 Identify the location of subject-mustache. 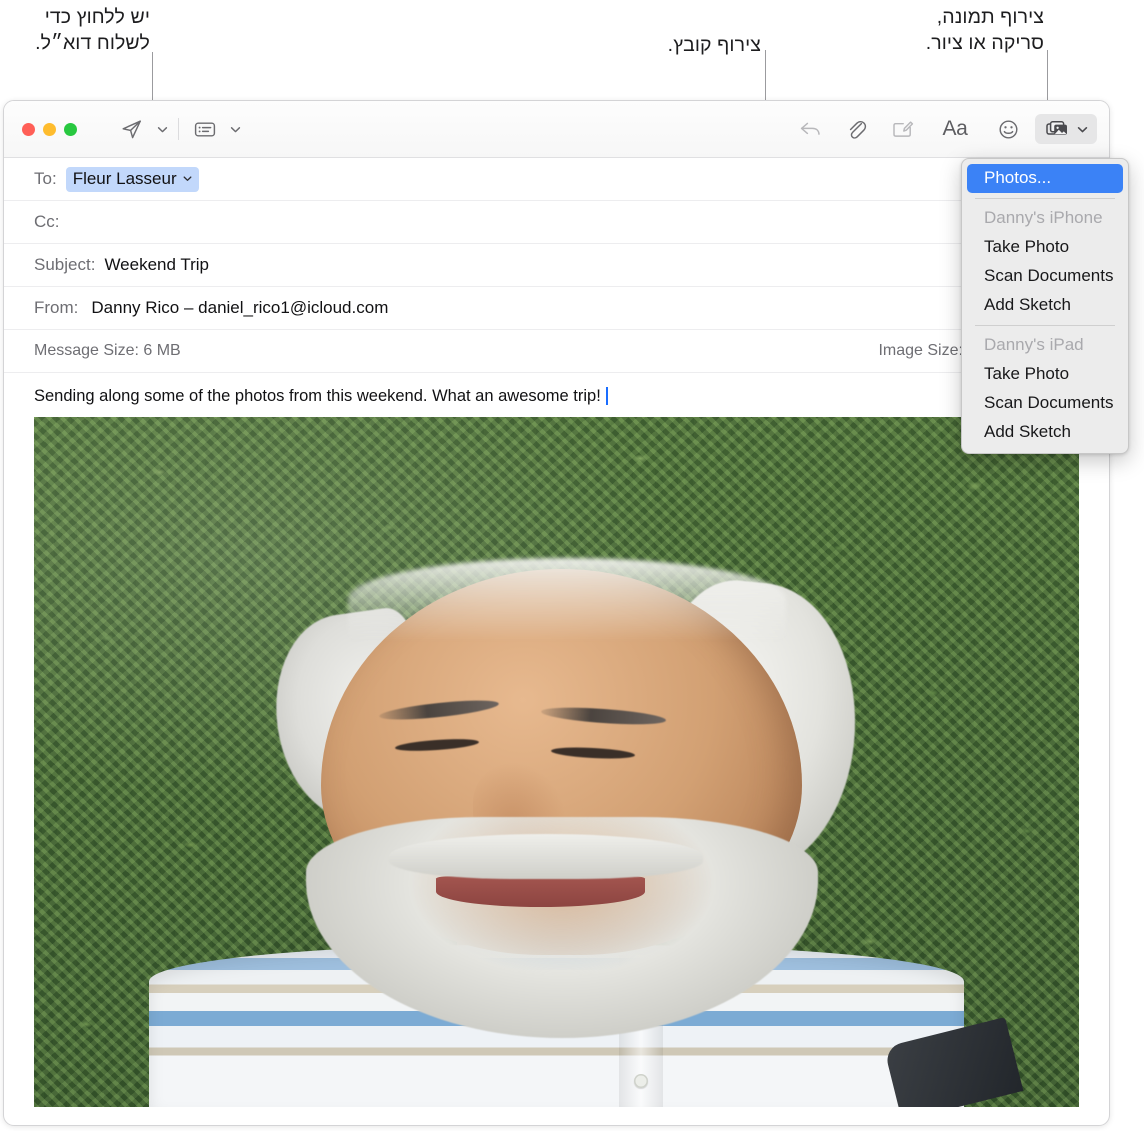
(546, 857).